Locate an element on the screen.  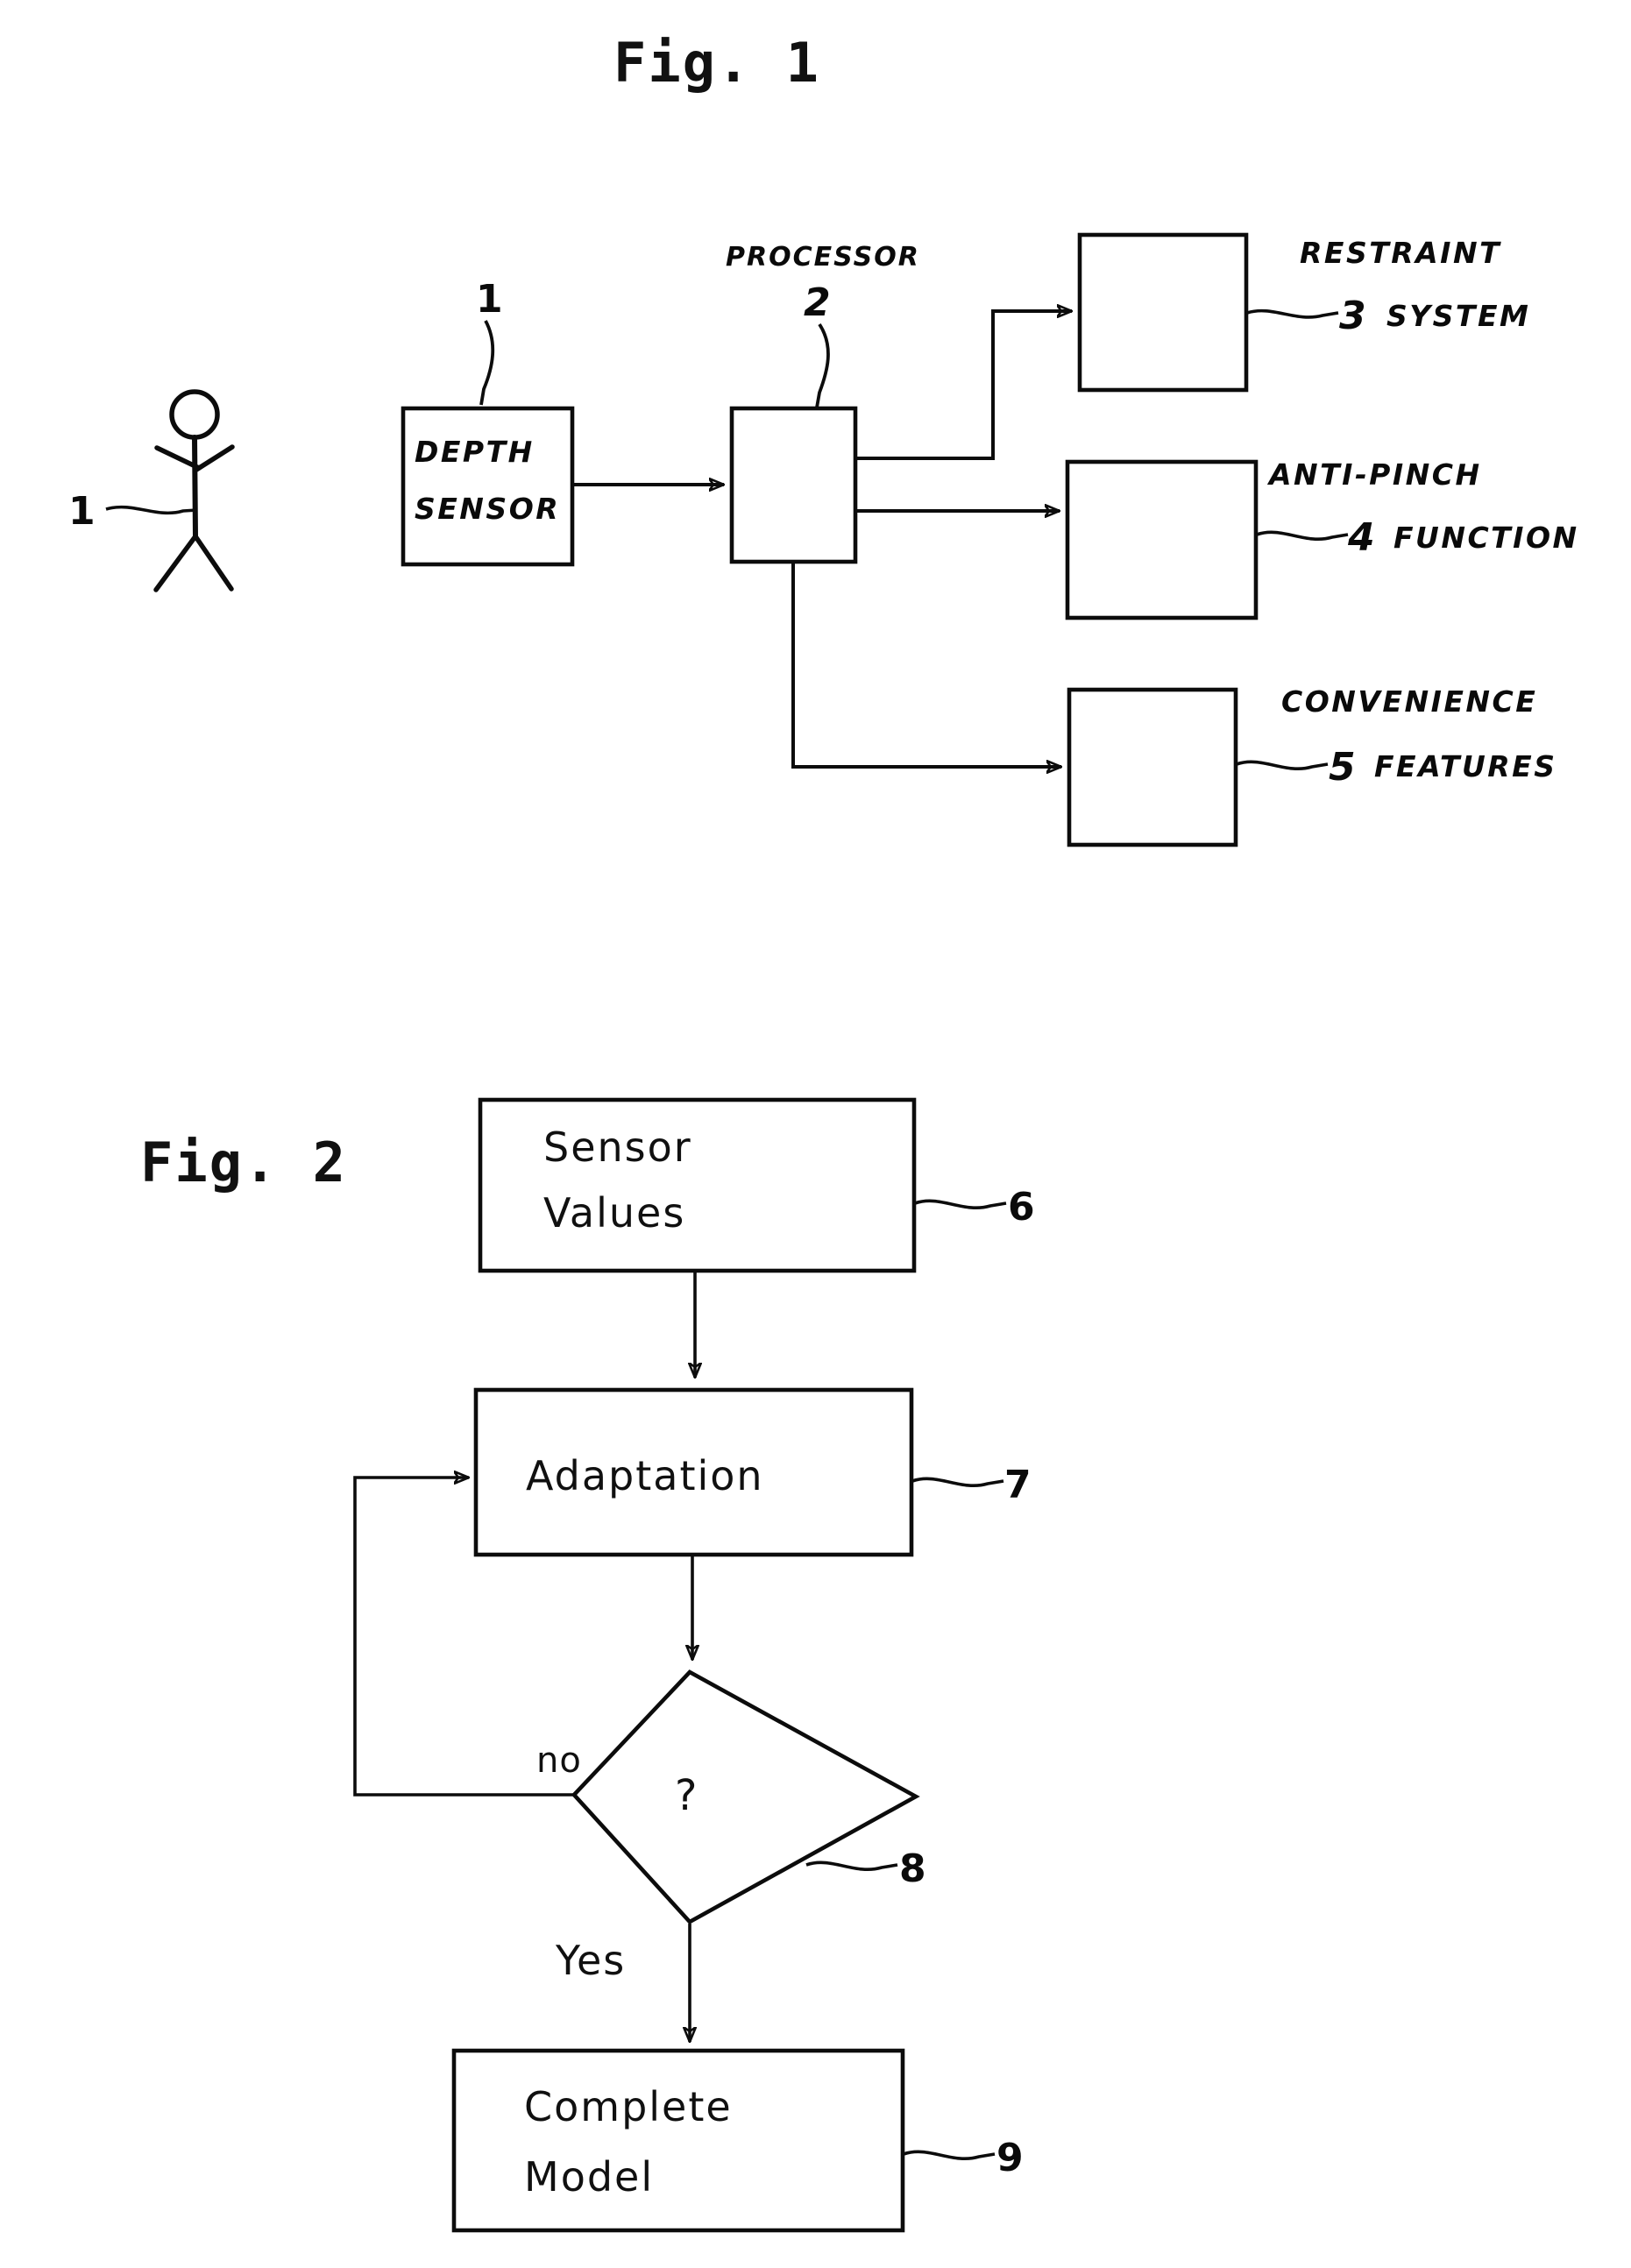
block-restraint-system is located at coordinates (1163, 312).